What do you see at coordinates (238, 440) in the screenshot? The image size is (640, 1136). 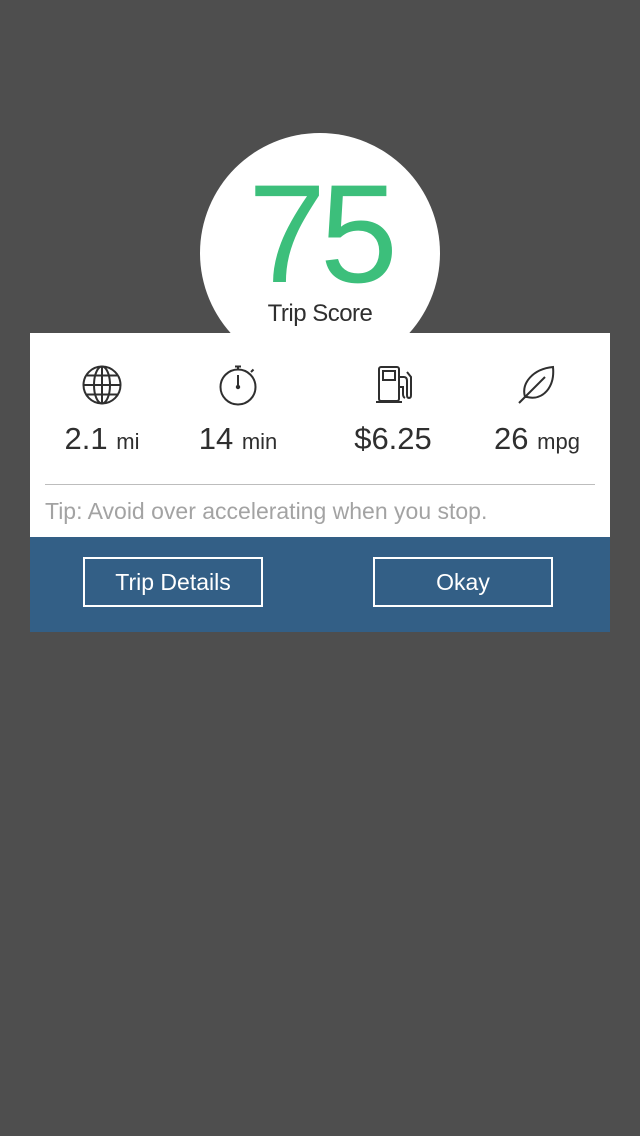 I see `duration-value: 14 min` at bounding box center [238, 440].